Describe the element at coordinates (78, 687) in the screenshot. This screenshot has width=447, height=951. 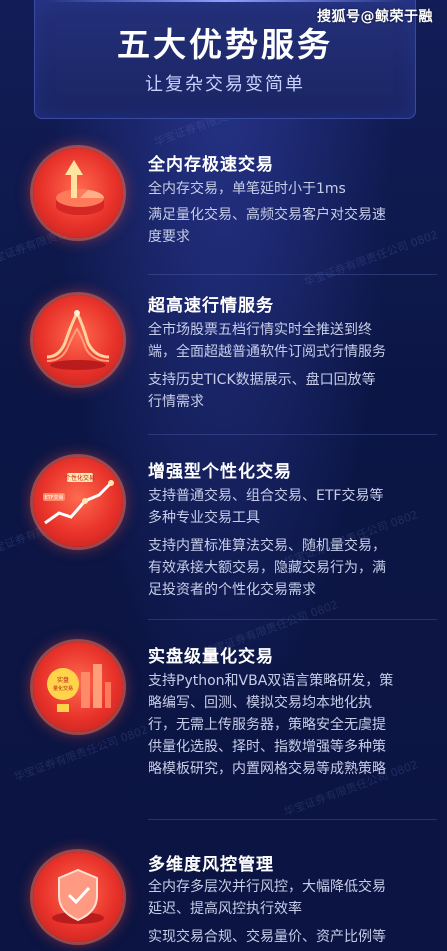
I see `bar-chart-icon: 实盘 量化交易` at that location.